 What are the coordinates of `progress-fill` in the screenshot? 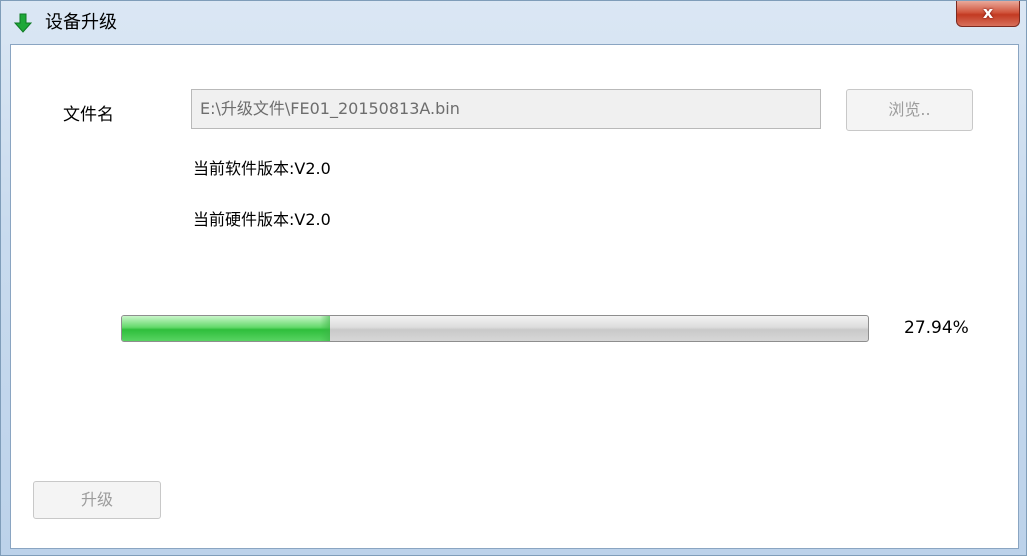 It's located at (226, 328).